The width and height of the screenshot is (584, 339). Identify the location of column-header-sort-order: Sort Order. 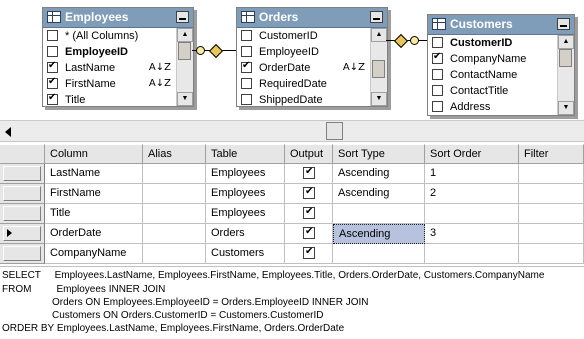
(472, 154).